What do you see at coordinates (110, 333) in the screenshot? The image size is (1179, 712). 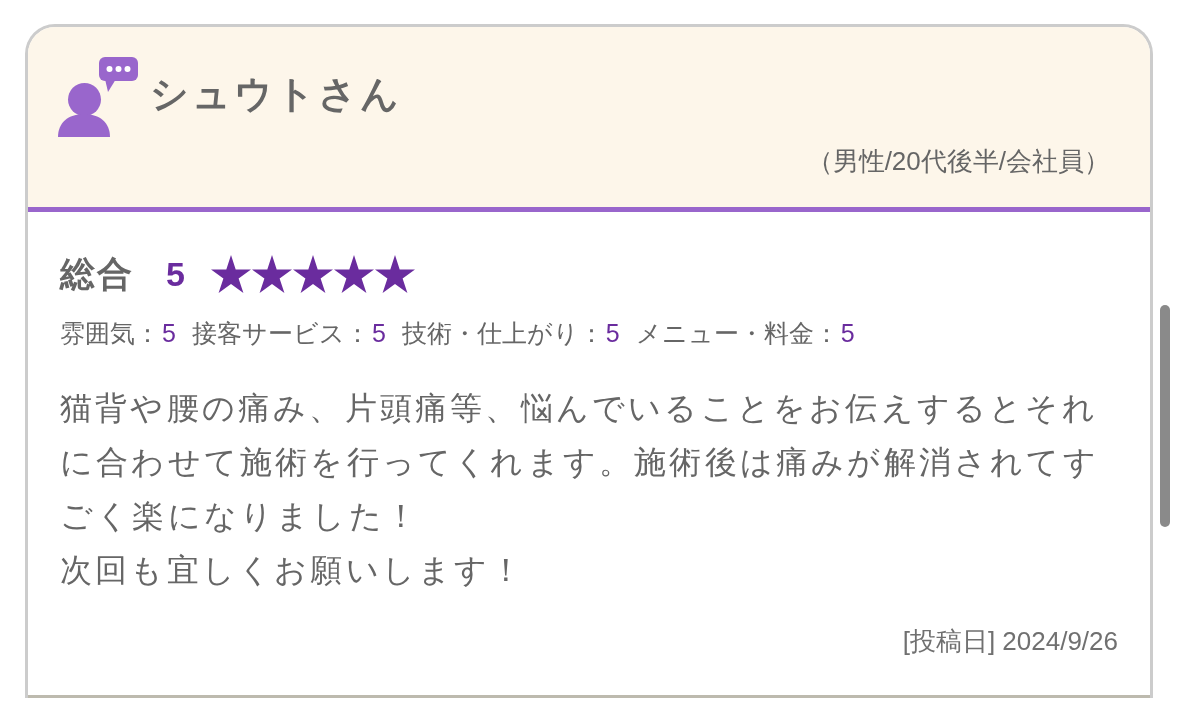 I see `rating-label: 雰囲気：` at bounding box center [110, 333].